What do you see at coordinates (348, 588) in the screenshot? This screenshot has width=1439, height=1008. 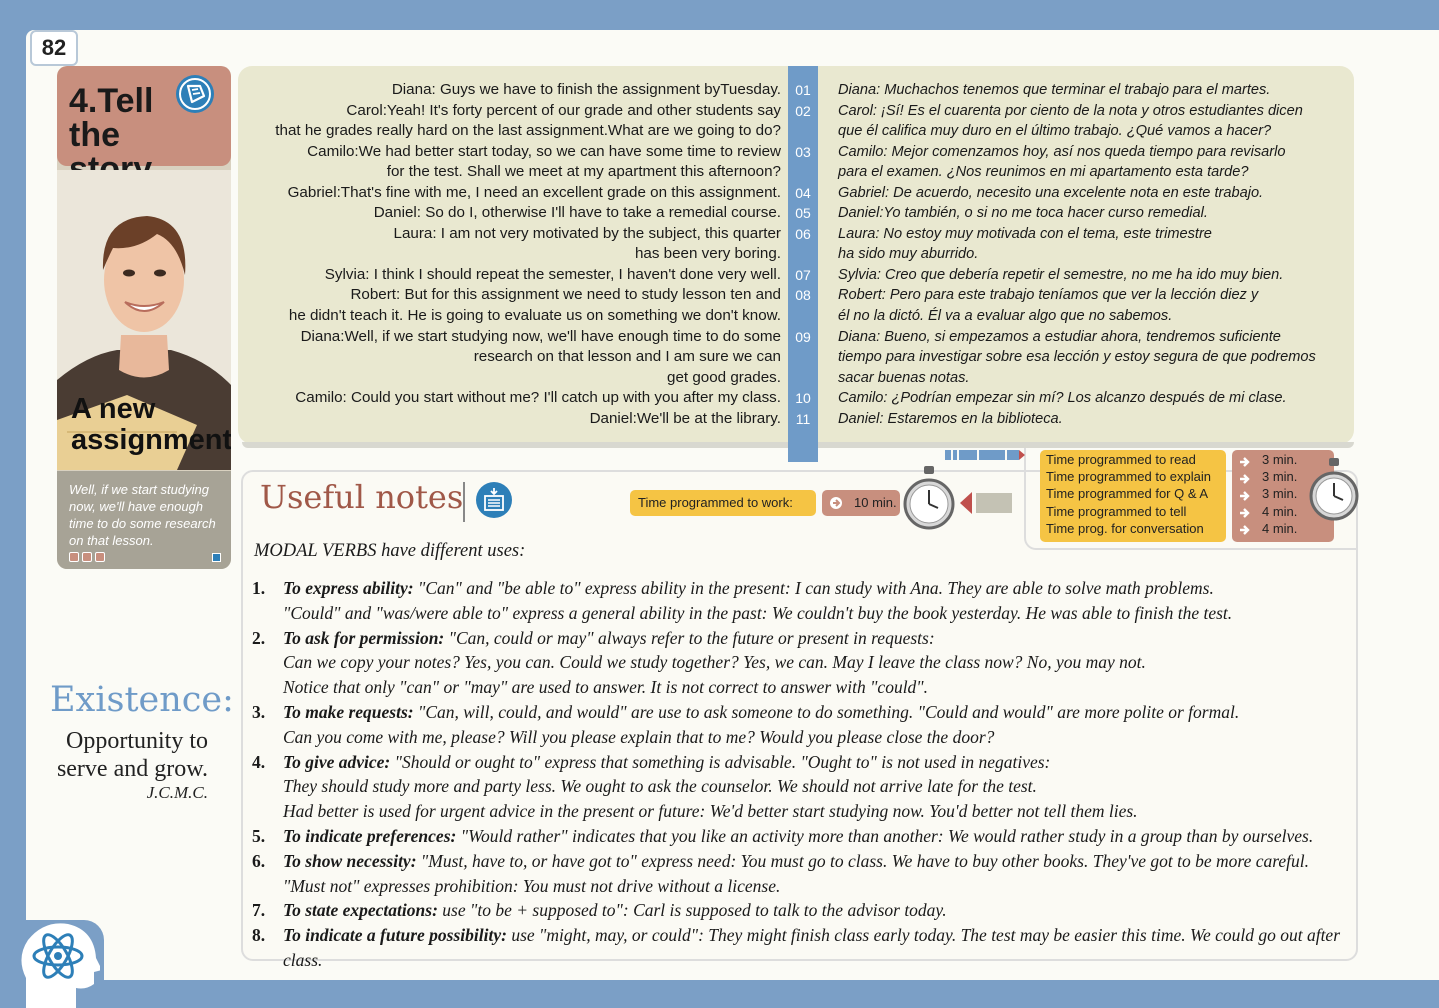 I see `item-title: To express ability:` at bounding box center [348, 588].